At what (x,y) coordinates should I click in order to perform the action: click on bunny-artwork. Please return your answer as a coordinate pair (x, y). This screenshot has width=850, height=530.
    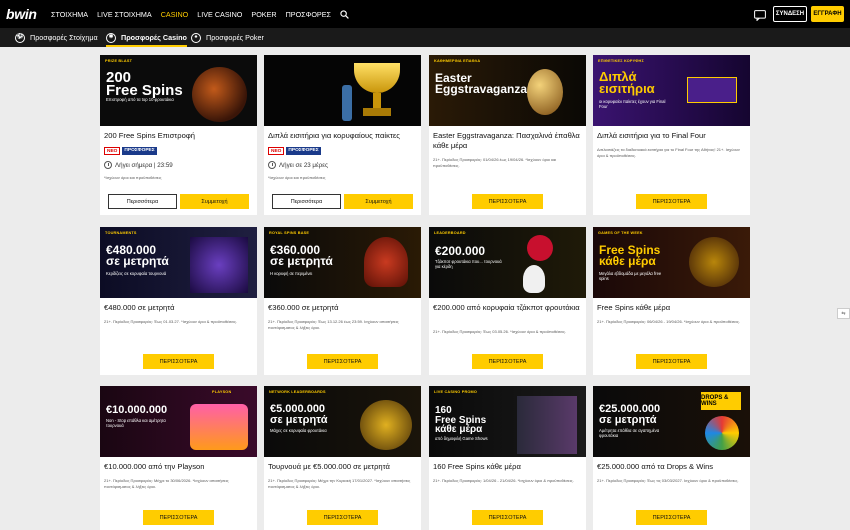
    Looking at the image, I should click on (534, 279).